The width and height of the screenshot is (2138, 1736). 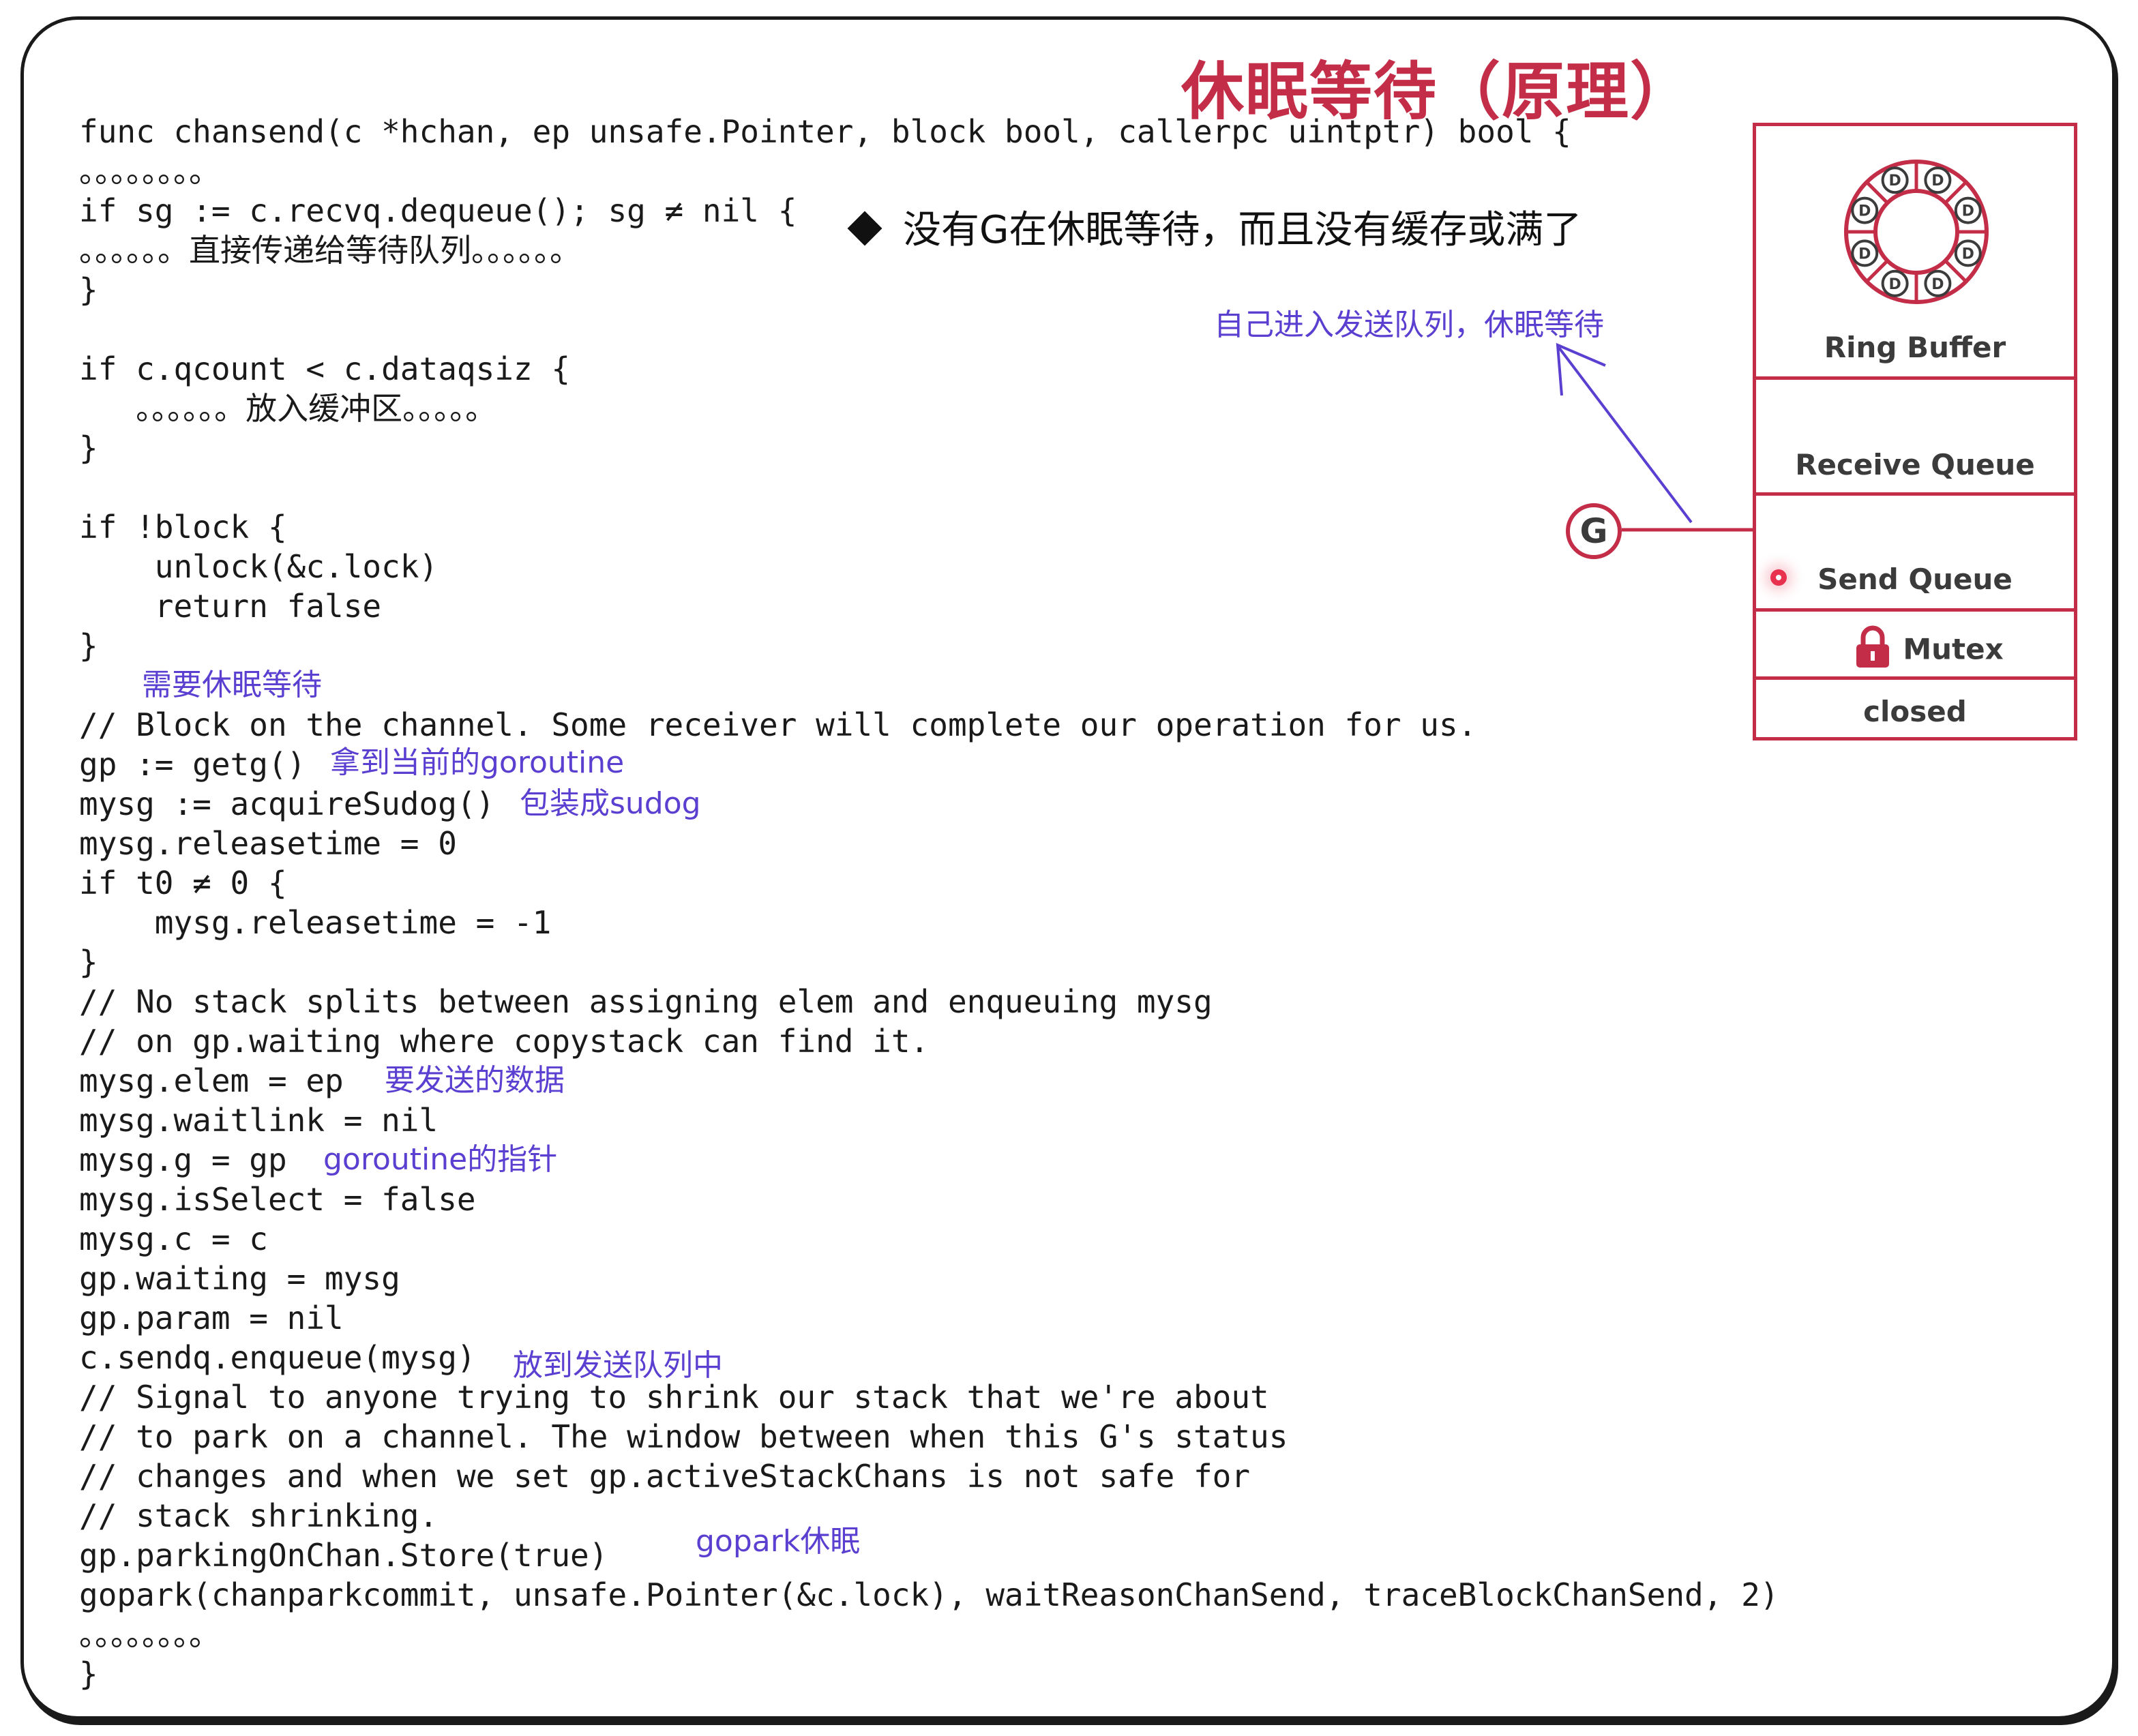 What do you see at coordinates (1581, 369) in the screenshot?
I see `arrow-head-to-annotation` at bounding box center [1581, 369].